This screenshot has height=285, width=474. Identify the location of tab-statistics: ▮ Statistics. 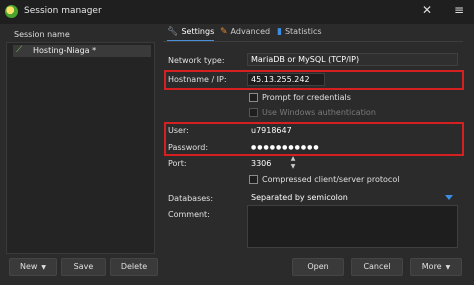
(299, 34).